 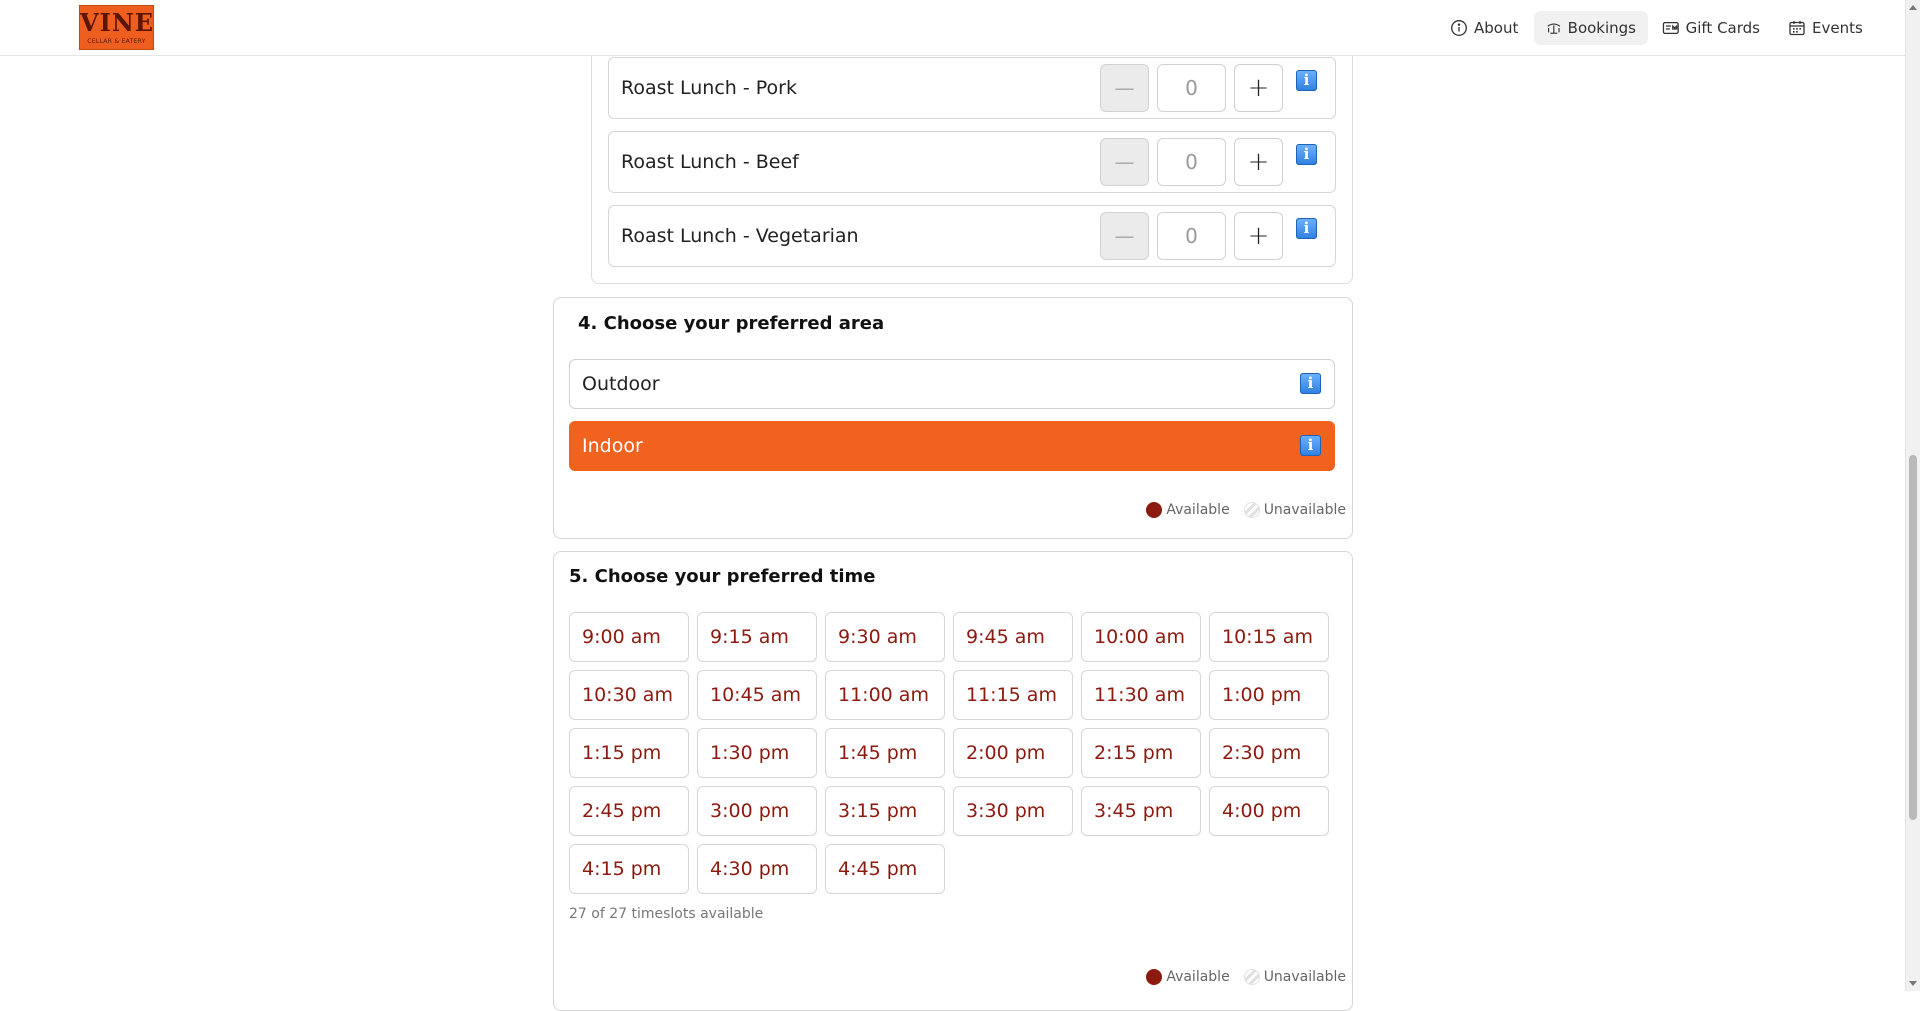 I want to click on gift-card-icon, so click(x=1670, y=28).